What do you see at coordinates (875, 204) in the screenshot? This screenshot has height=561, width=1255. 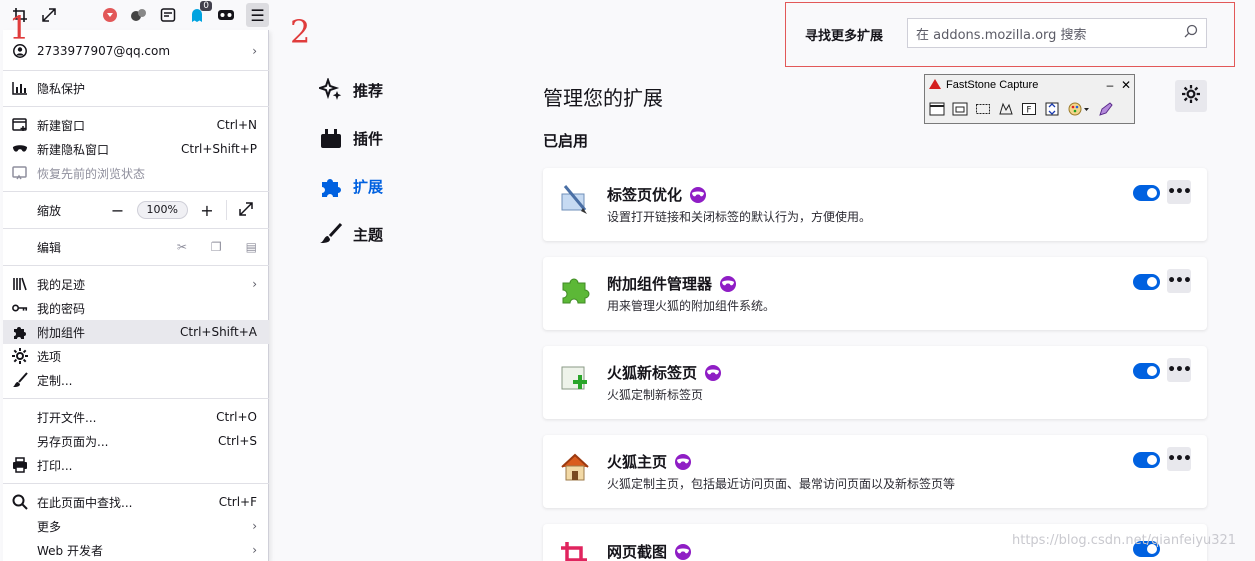 I see `extension-card: 标签页优化 设置打开链接和关闭标签的默认行为，方便使用。 •••` at bounding box center [875, 204].